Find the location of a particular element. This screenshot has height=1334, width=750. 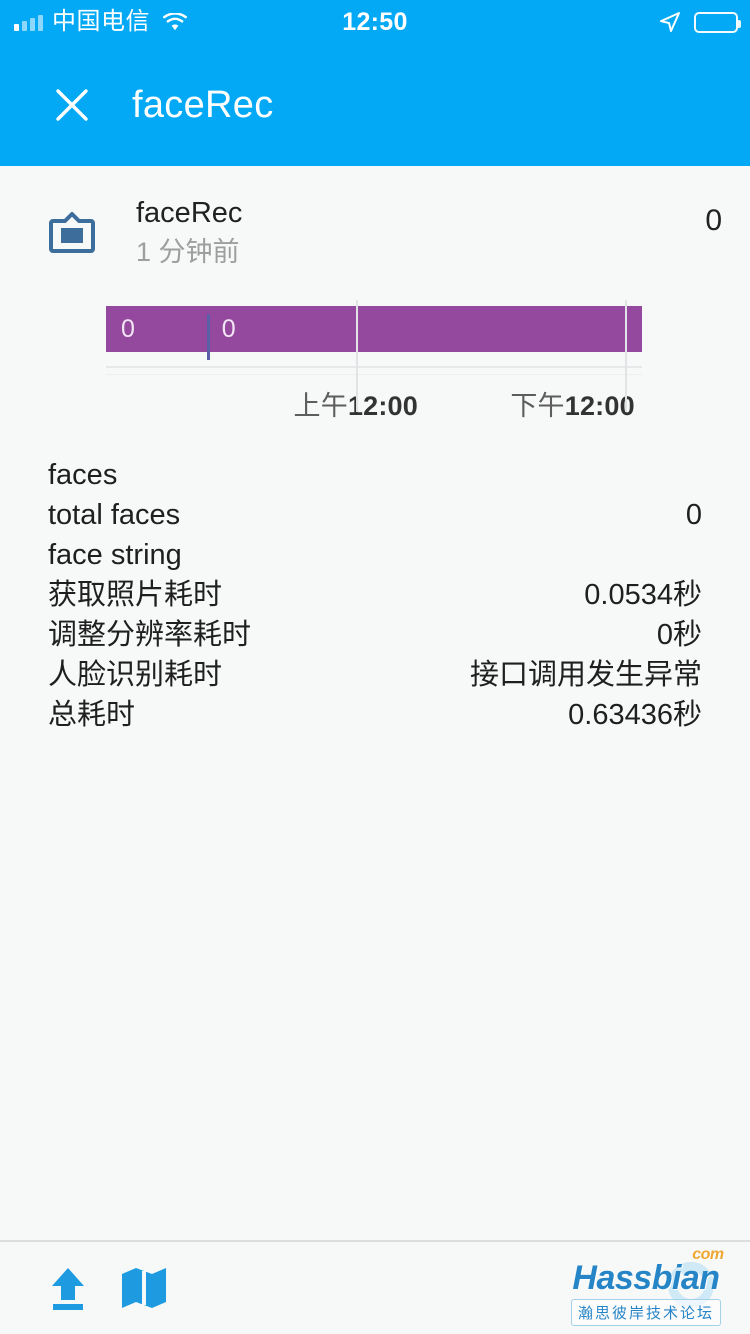

watermark-tld: com is located at coordinates (708, 1254).